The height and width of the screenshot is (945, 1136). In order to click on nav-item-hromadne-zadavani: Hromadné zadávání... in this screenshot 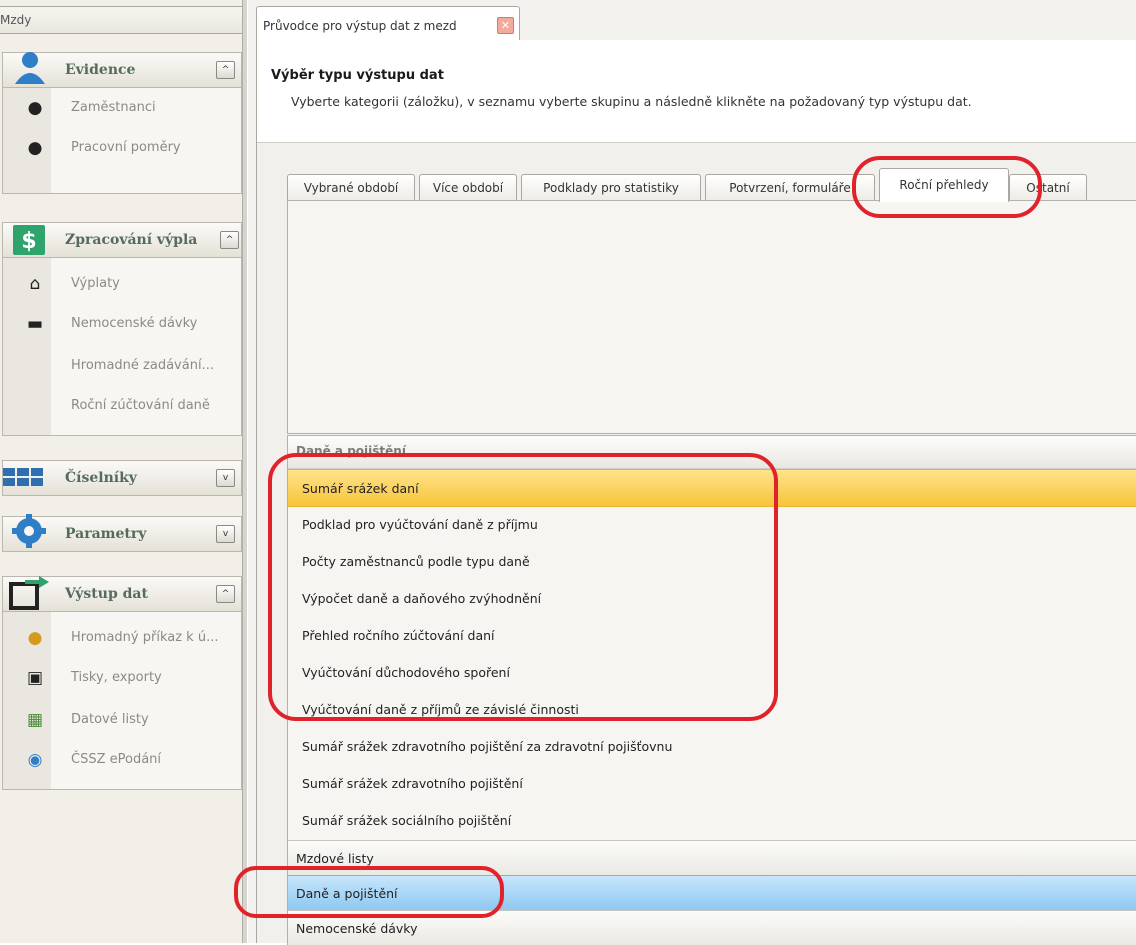, I will do `click(122, 366)`.